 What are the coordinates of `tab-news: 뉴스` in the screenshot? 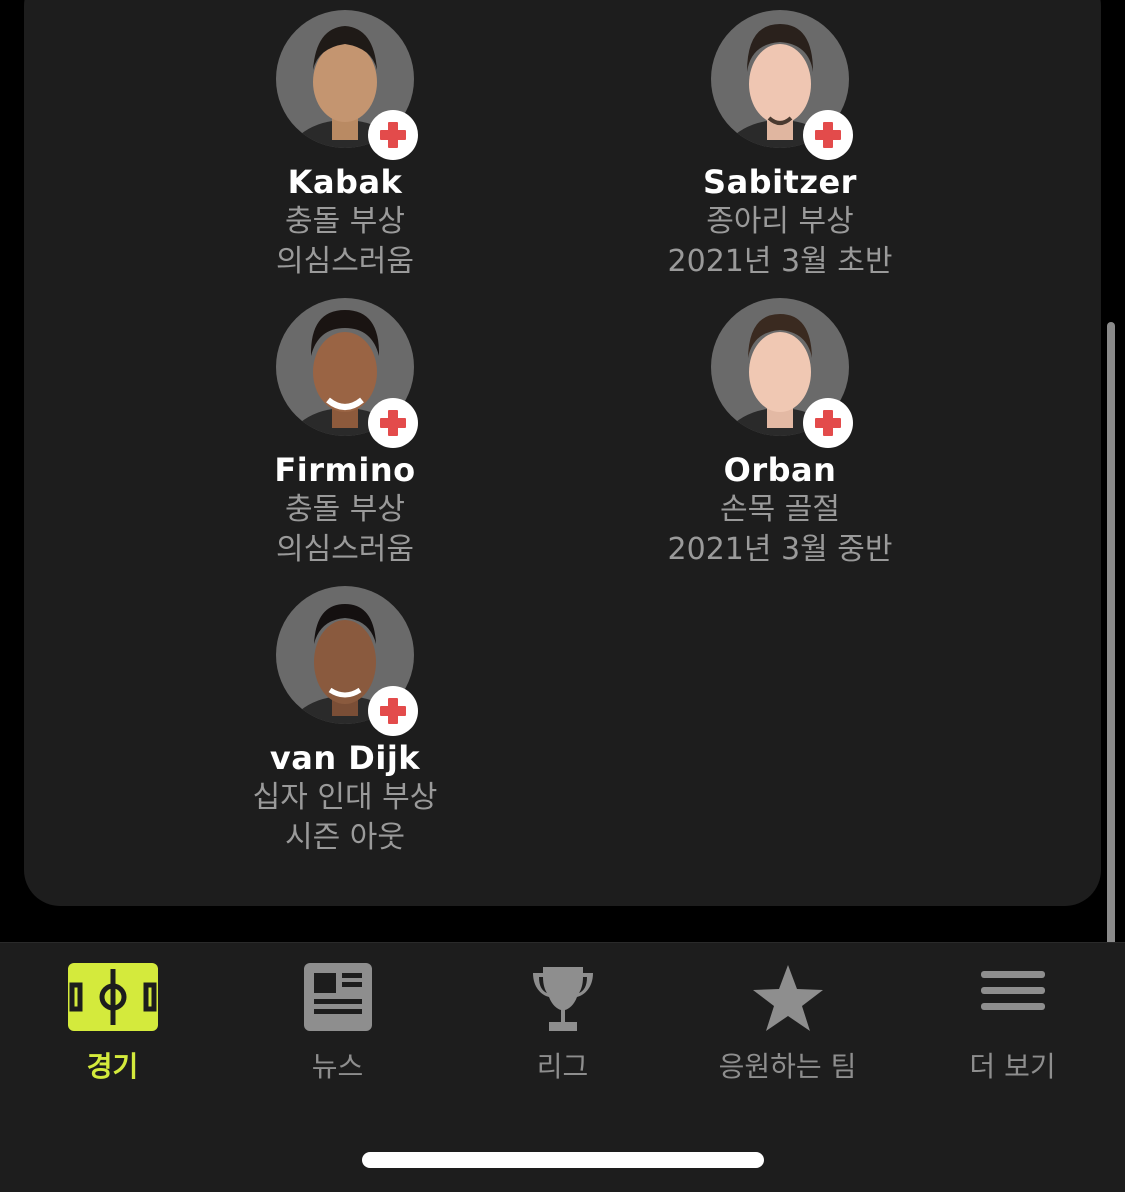 It's located at (337, 1018).